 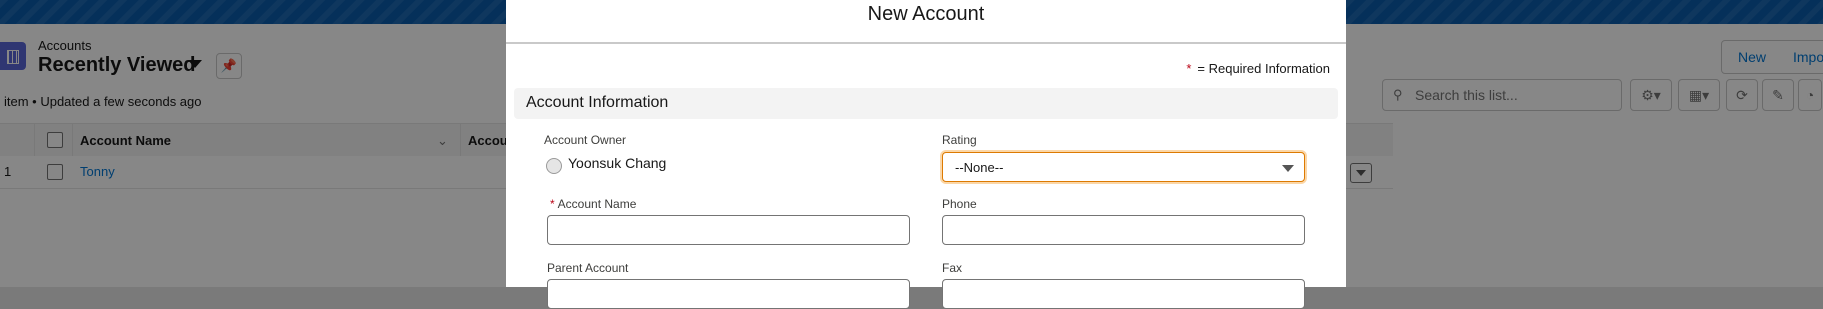 What do you see at coordinates (926, 103) in the screenshot?
I see `section-account-information: Account Information` at bounding box center [926, 103].